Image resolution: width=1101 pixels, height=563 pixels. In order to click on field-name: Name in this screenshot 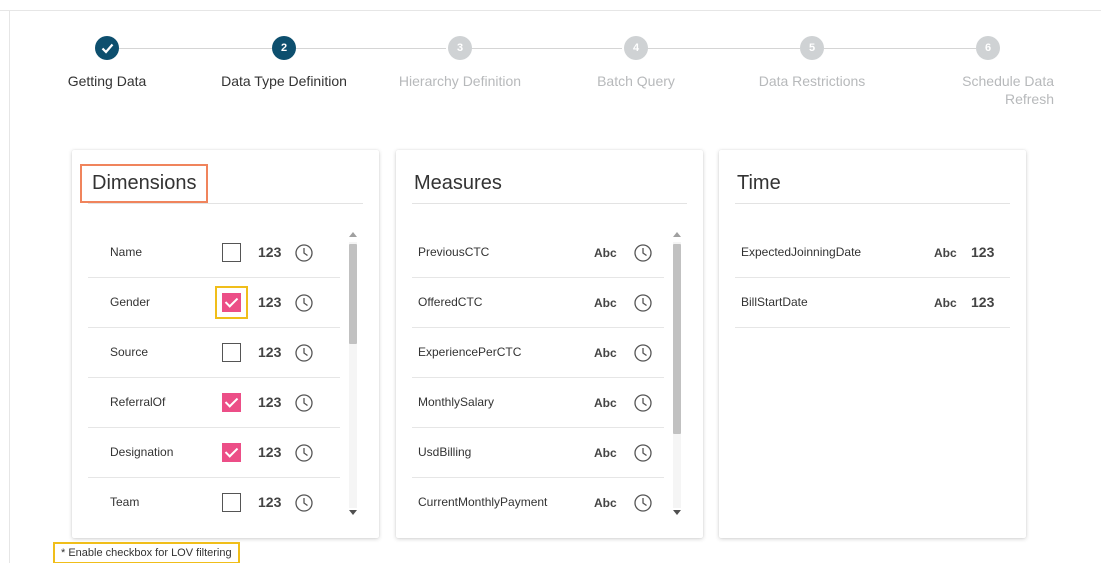, I will do `click(126, 252)`.